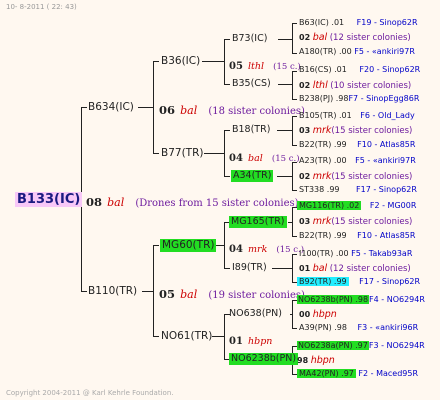 The height and width of the screenshot is (400, 440). I want to click on queen-b22: B22(TR) .99 F10 - Atlas85R, so click(357, 145).